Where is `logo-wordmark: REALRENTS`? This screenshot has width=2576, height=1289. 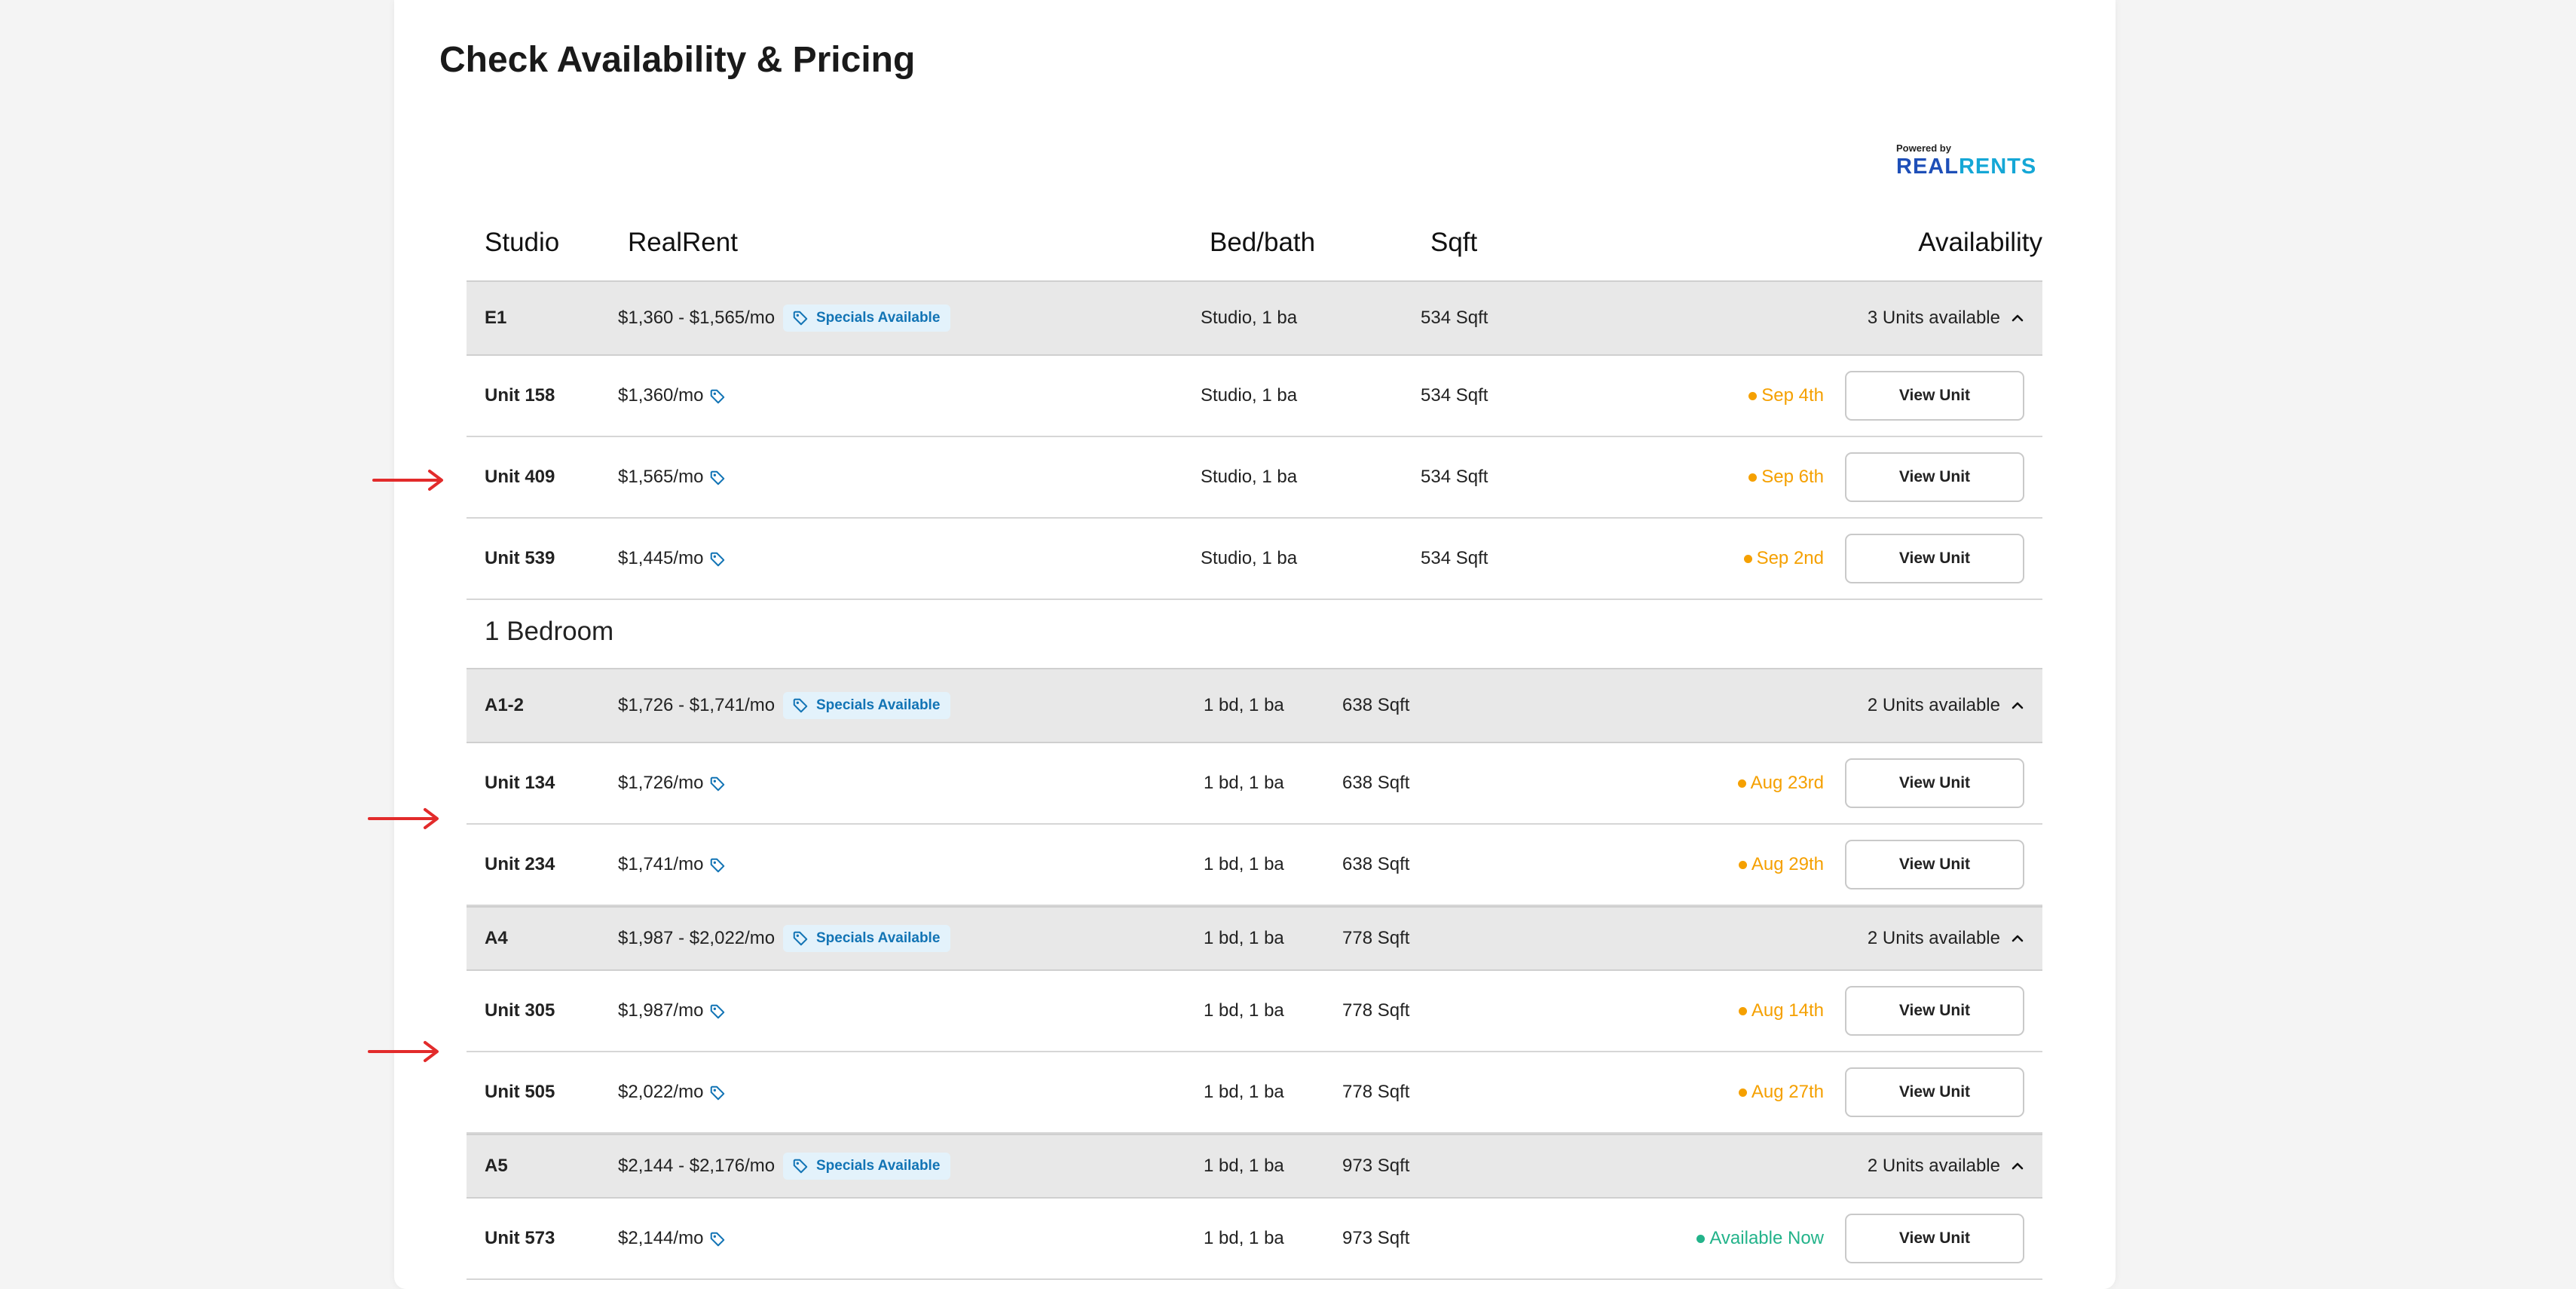
logo-wordmark: REALRENTS is located at coordinates (1970, 166).